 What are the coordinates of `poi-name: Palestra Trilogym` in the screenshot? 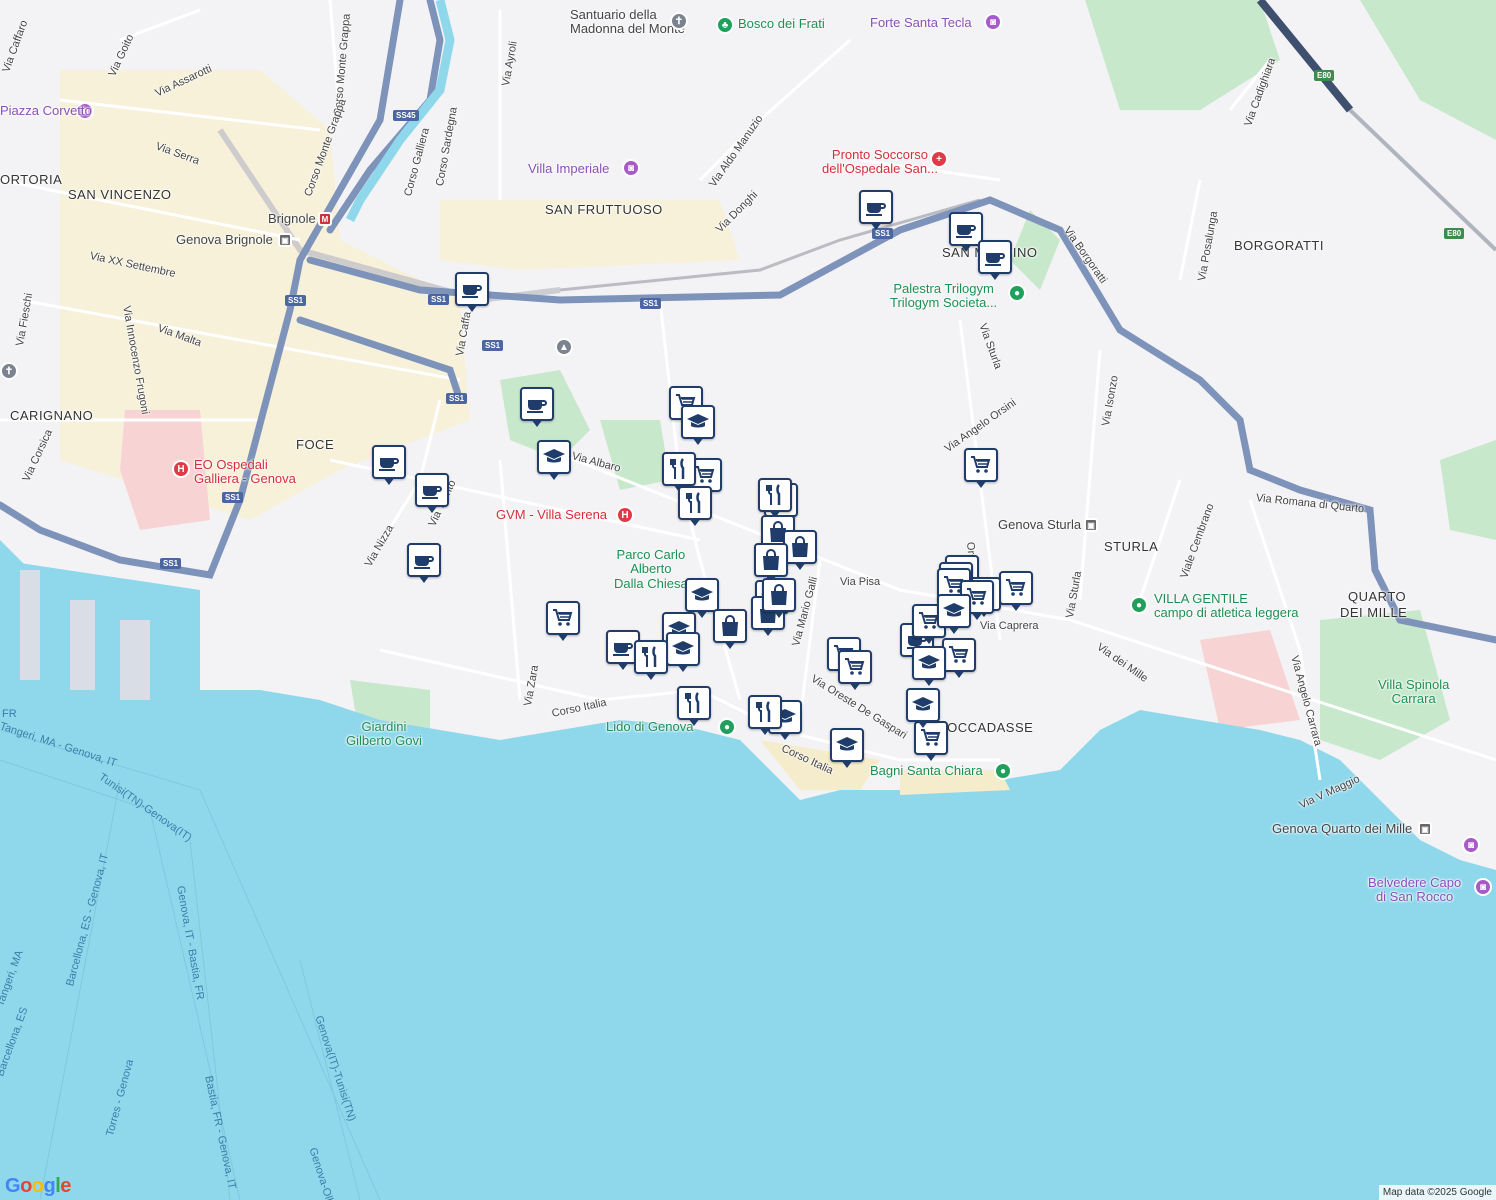 It's located at (943, 288).